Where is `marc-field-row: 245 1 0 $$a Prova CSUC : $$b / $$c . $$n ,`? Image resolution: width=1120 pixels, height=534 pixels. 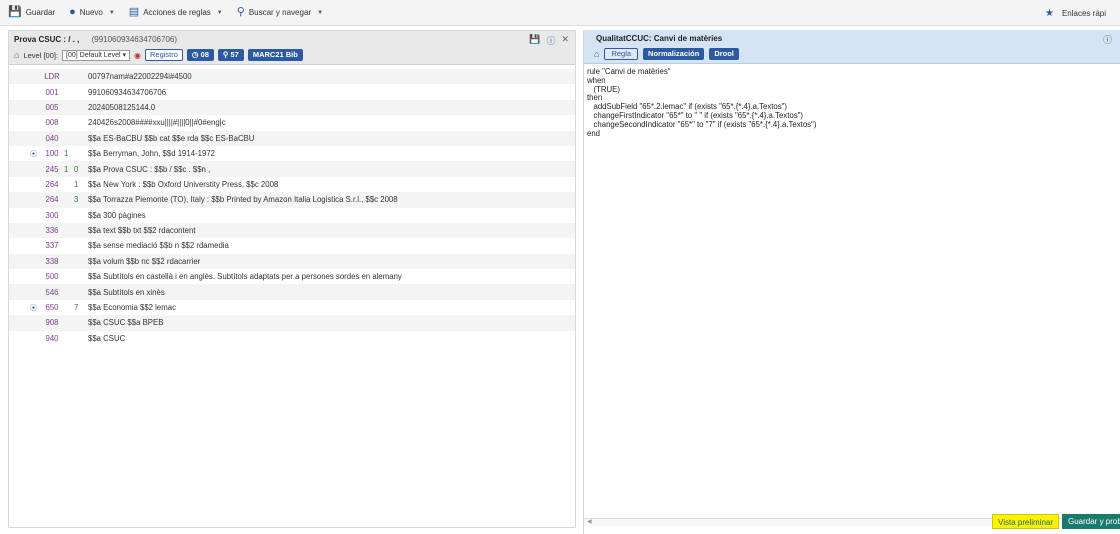 marc-field-row: 245 1 0 $$a Prova CSUC : $$b / $$c . $$n , is located at coordinates (292, 169).